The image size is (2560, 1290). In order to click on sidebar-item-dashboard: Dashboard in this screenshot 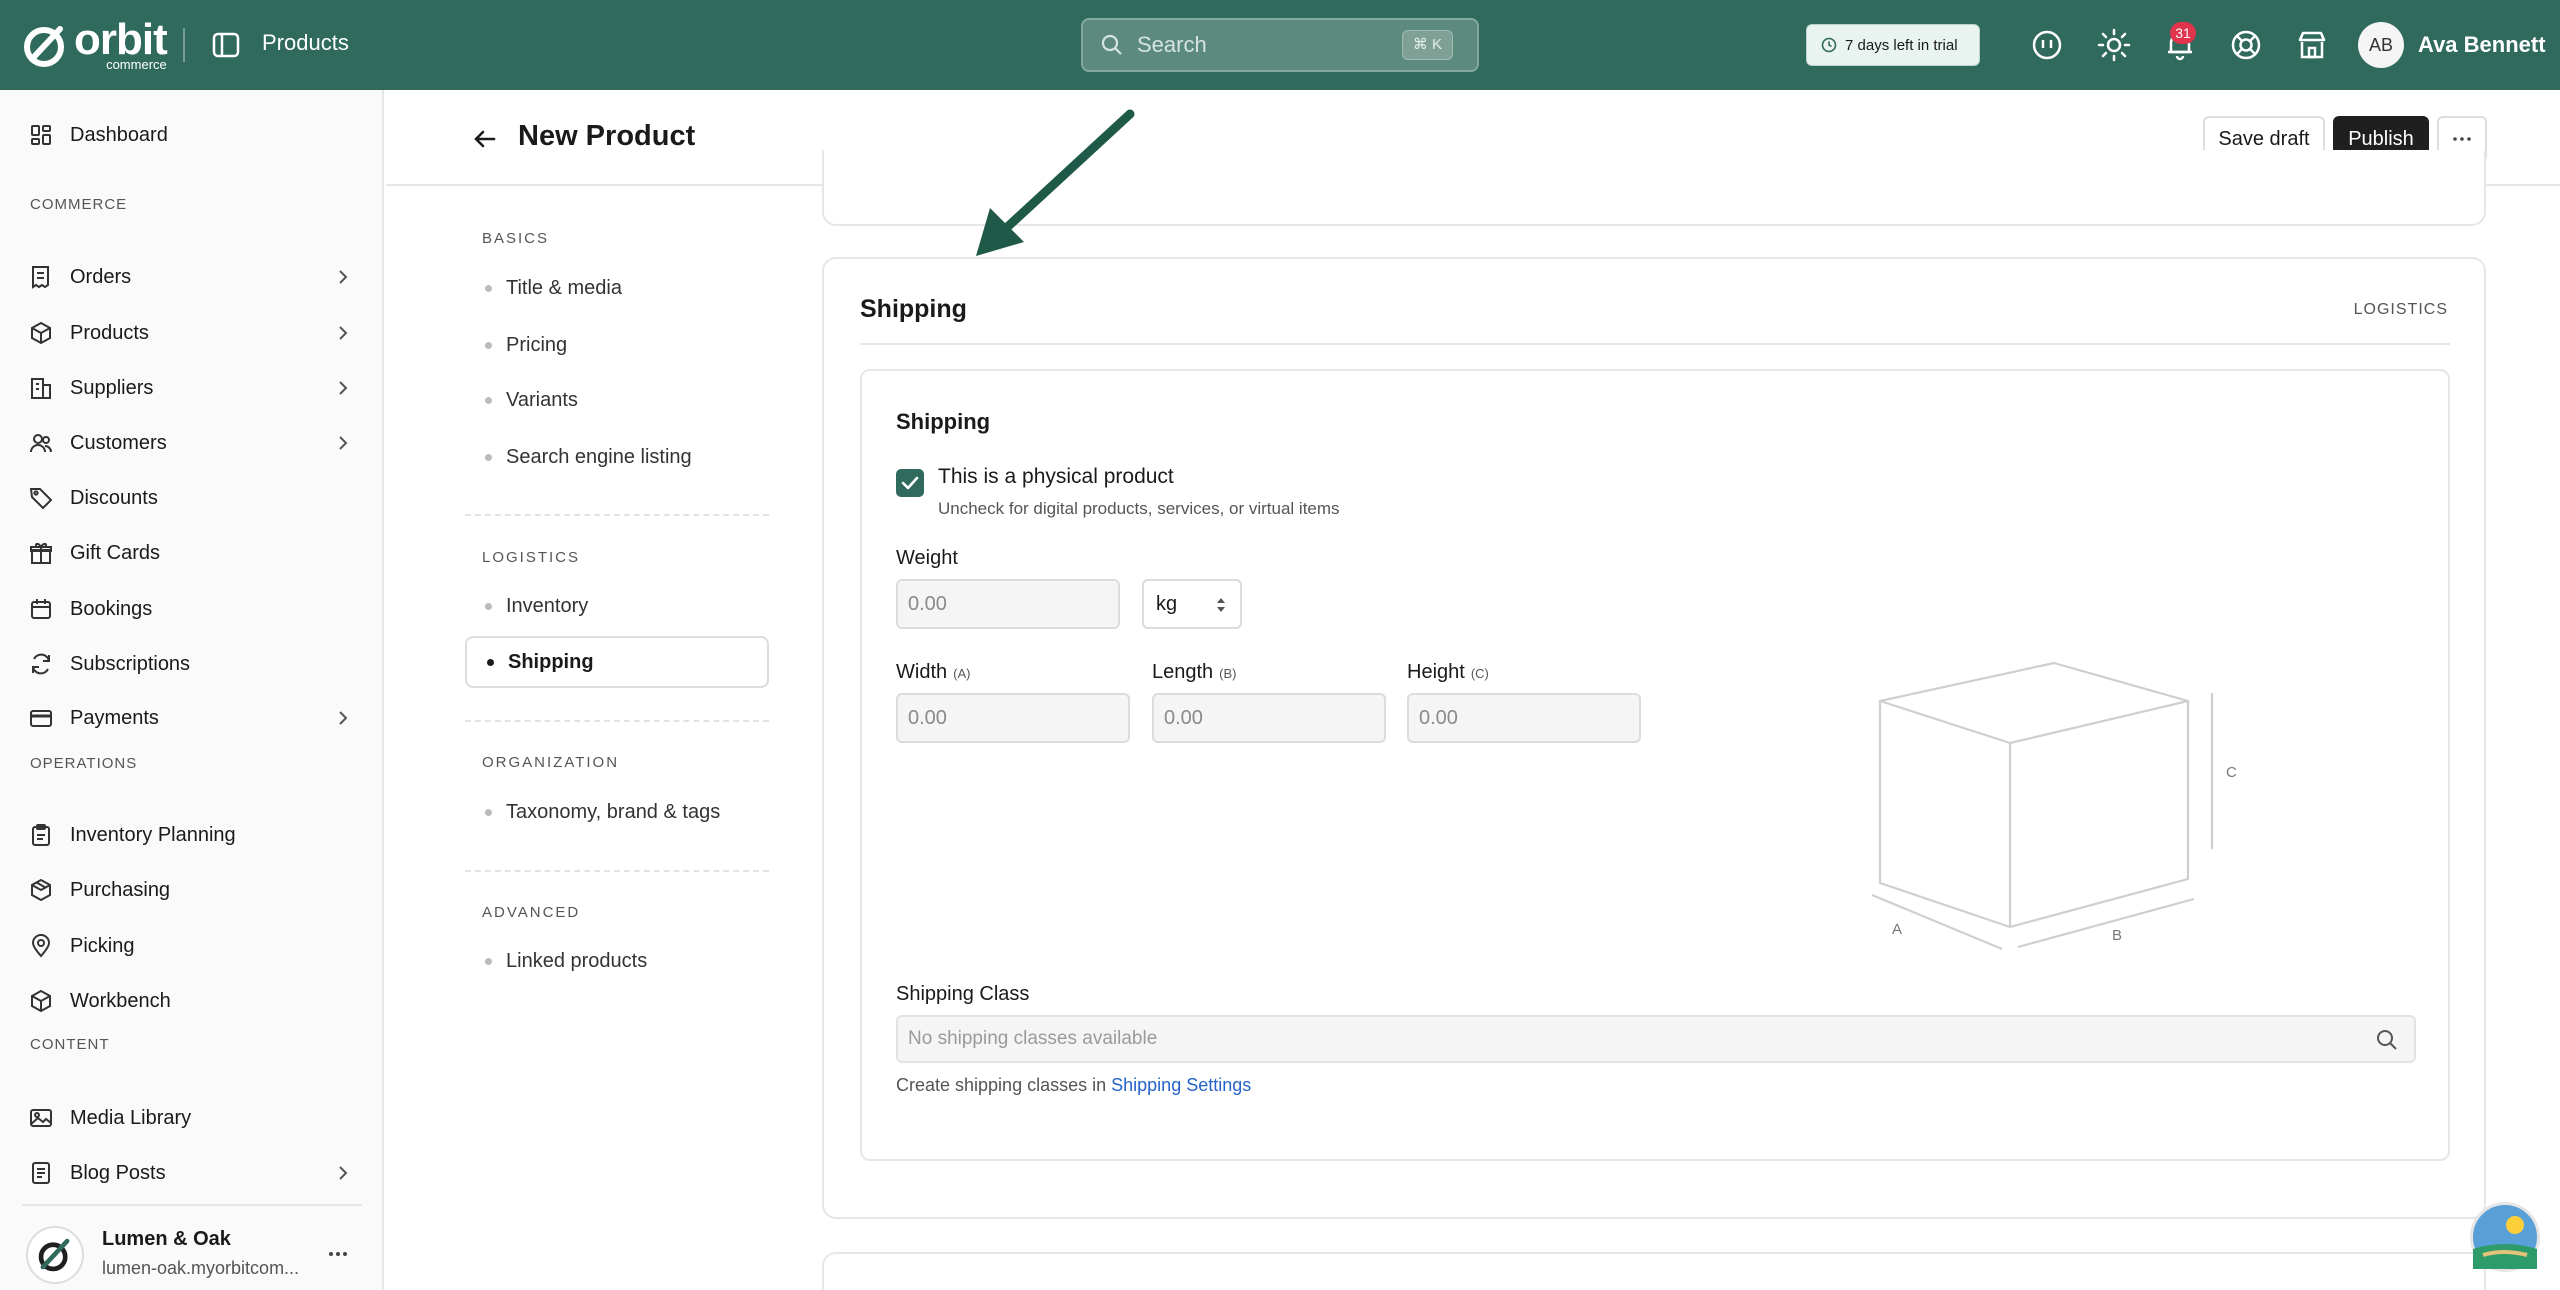, I will do `click(192, 135)`.